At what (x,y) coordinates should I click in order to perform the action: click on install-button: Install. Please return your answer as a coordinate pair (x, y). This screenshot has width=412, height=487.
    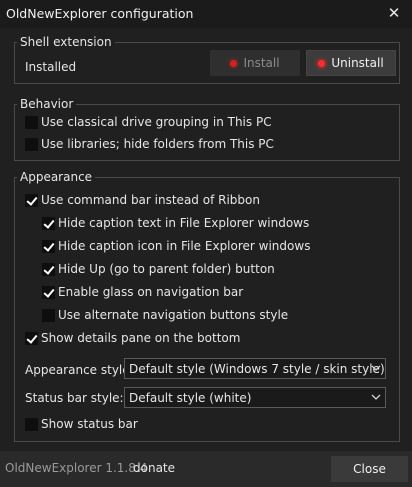
    Looking at the image, I should click on (255, 63).